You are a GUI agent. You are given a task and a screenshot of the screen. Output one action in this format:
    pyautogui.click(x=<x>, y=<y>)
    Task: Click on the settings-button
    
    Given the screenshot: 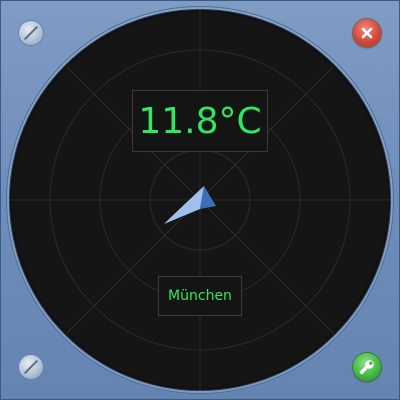 What is the action you would take?
    pyautogui.click(x=367, y=367)
    